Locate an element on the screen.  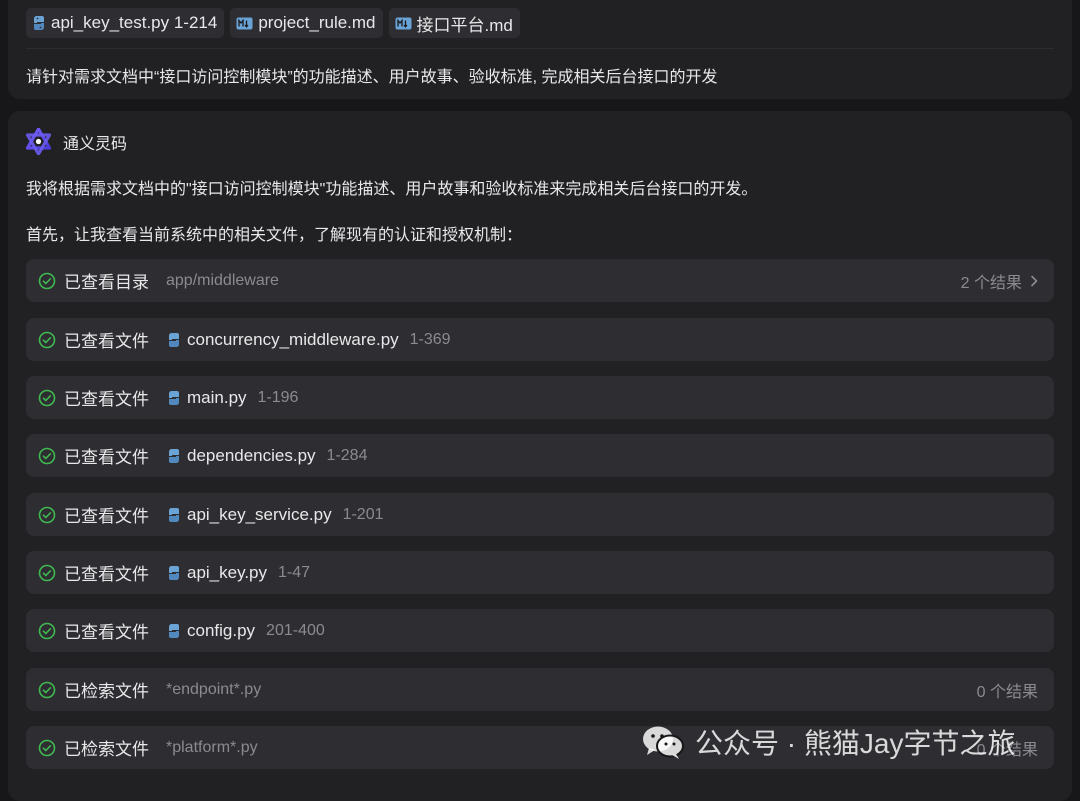
step-row: 已查看文件 dependencies.py 1-284 is located at coordinates (540, 455).